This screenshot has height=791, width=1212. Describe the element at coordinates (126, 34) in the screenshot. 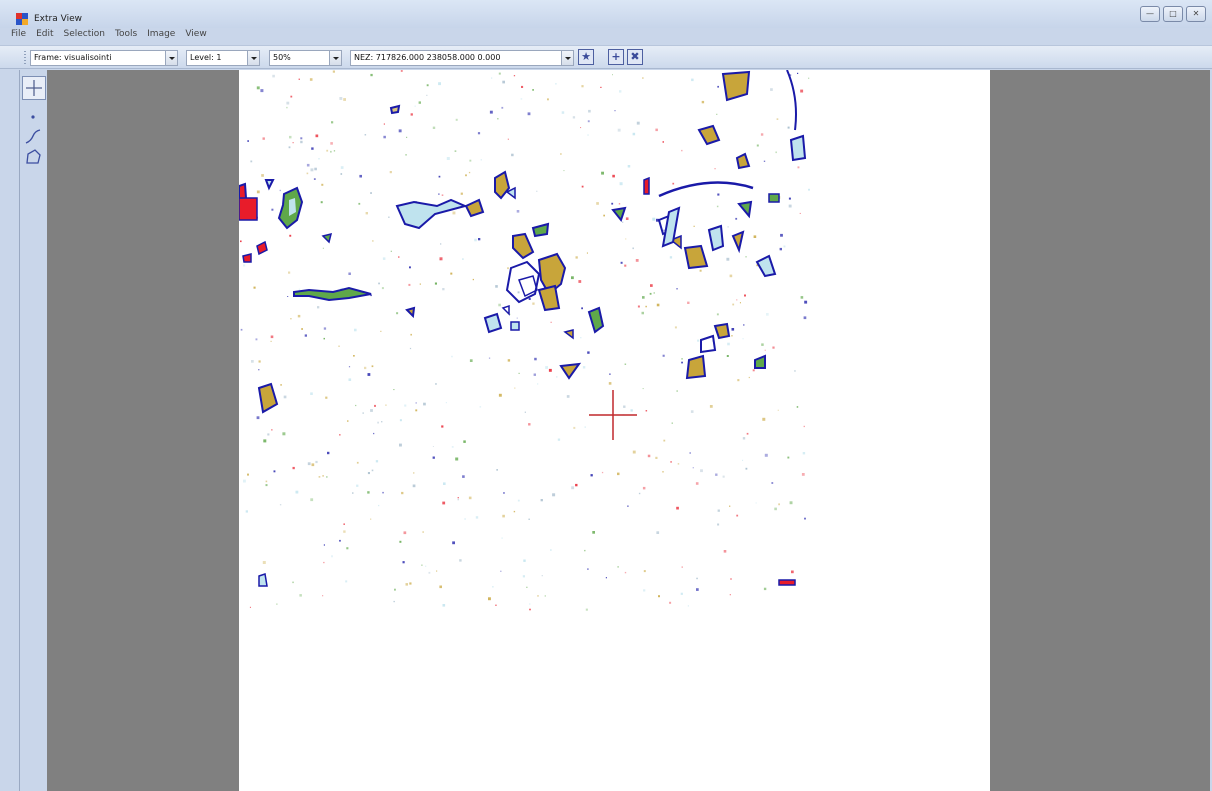

I see `menu-tools: Tools` at that location.